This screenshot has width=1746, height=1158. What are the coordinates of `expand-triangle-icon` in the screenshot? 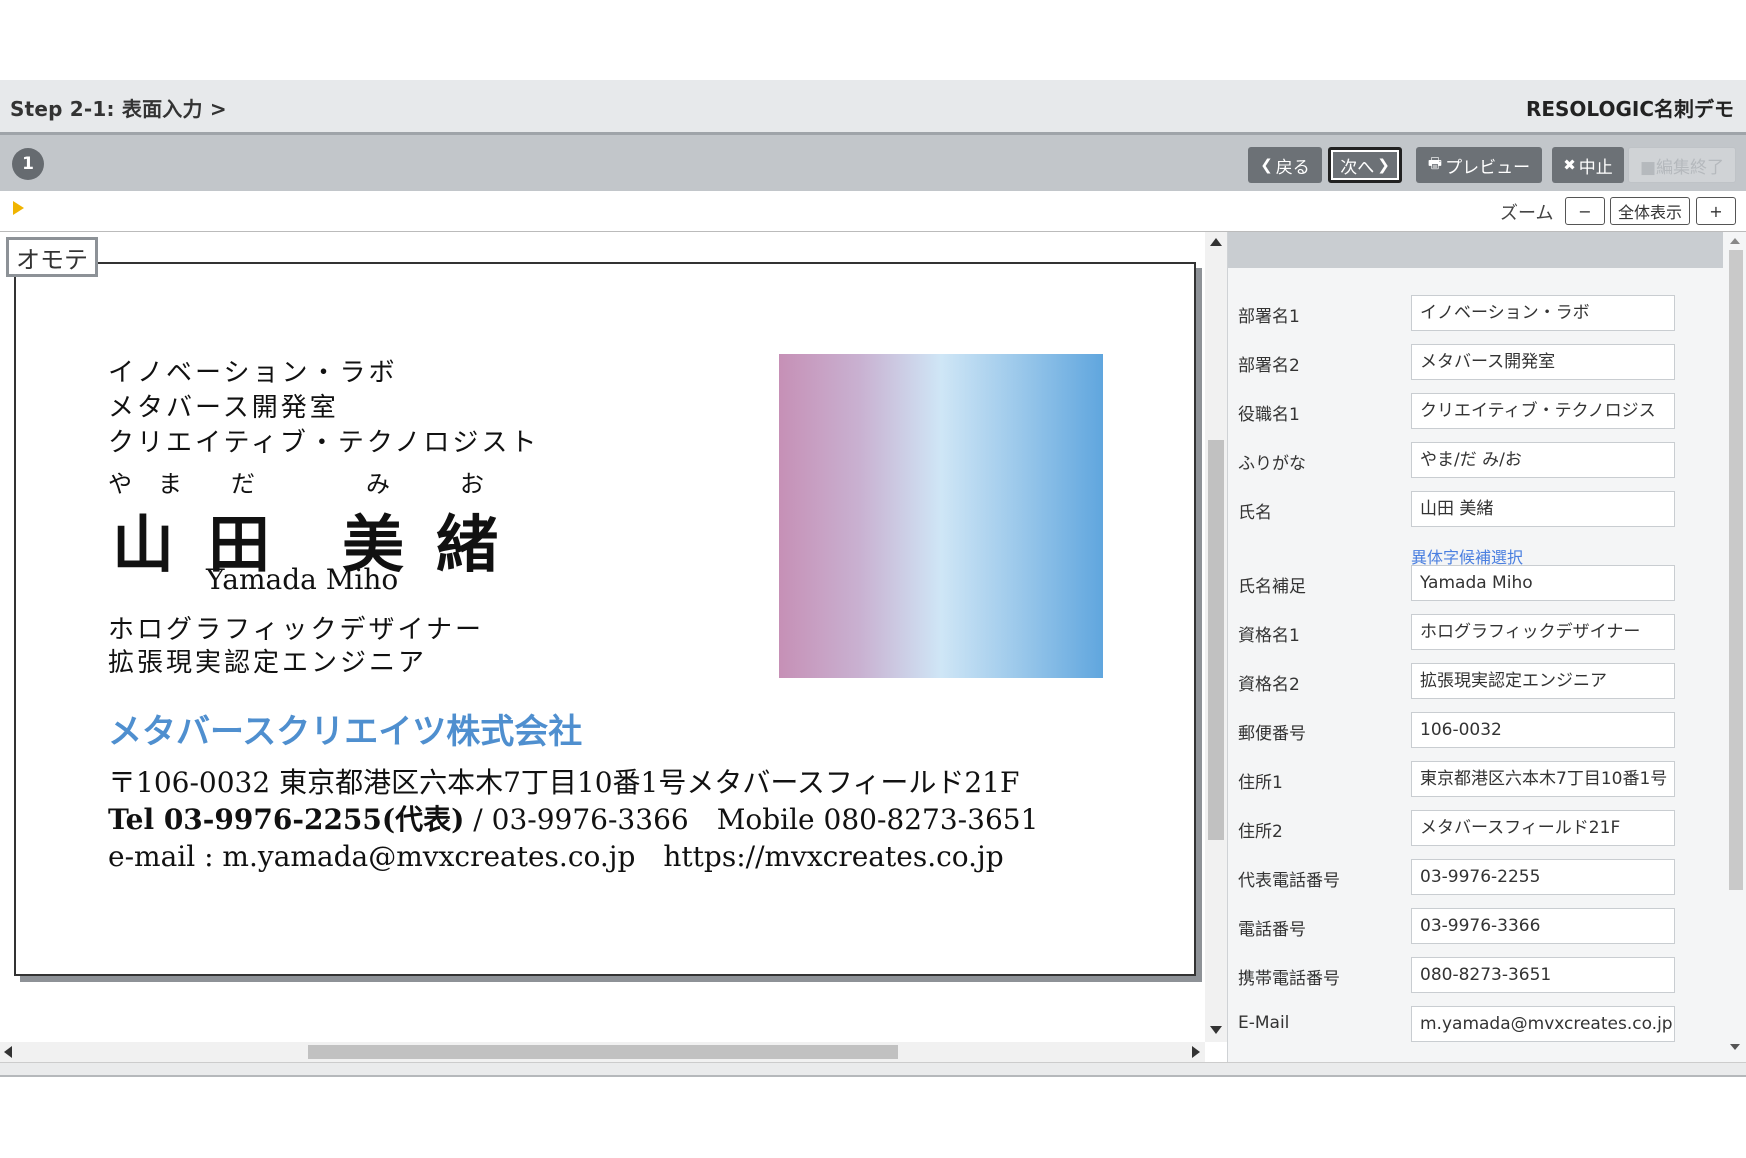 It's located at (18, 208).